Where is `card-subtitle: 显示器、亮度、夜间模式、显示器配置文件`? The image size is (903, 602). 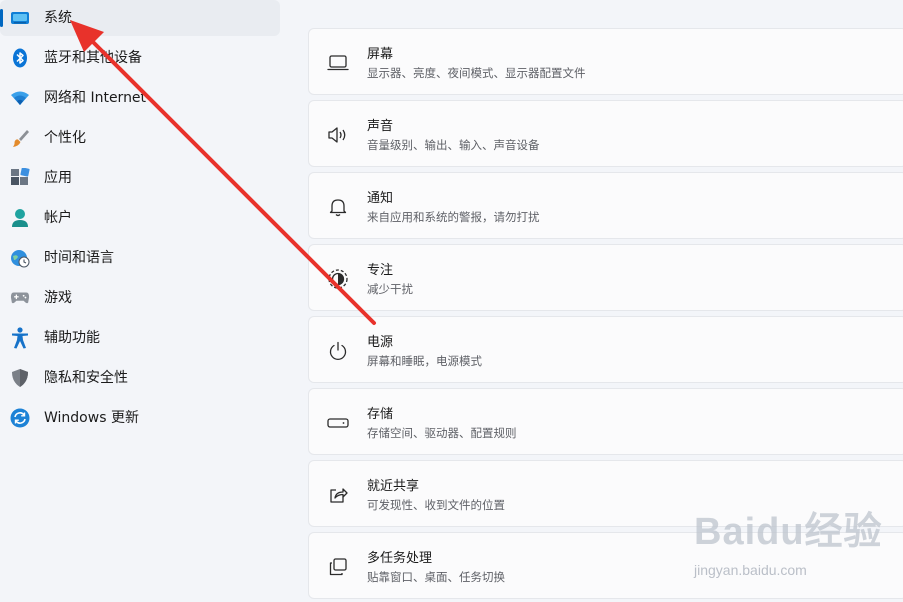
card-subtitle: 显示器、亮度、夜间模式、显示器配置文件 is located at coordinates (476, 73).